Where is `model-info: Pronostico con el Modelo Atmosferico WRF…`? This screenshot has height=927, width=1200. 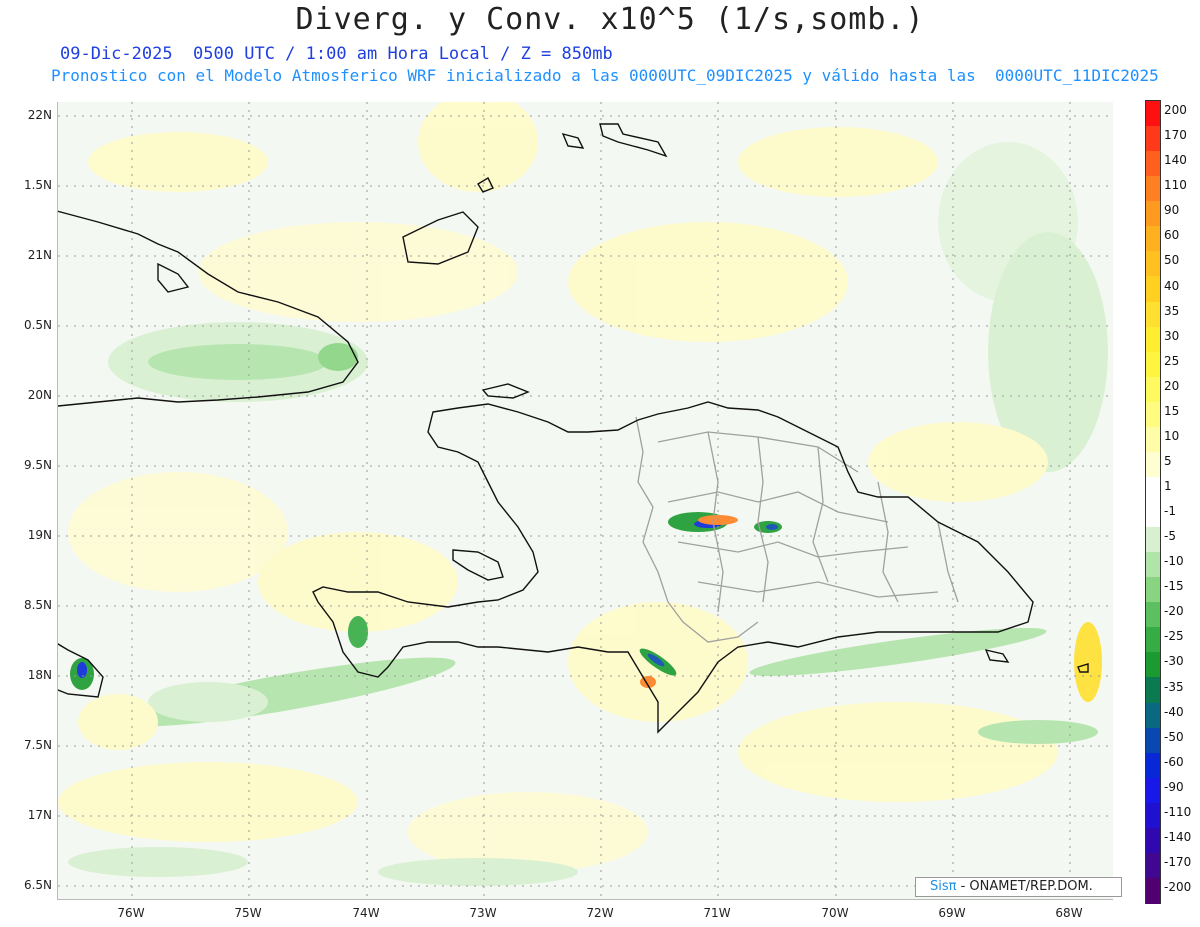
model-info: Pronostico con el Modelo Atmosferico WRF… is located at coordinates (605, 75).